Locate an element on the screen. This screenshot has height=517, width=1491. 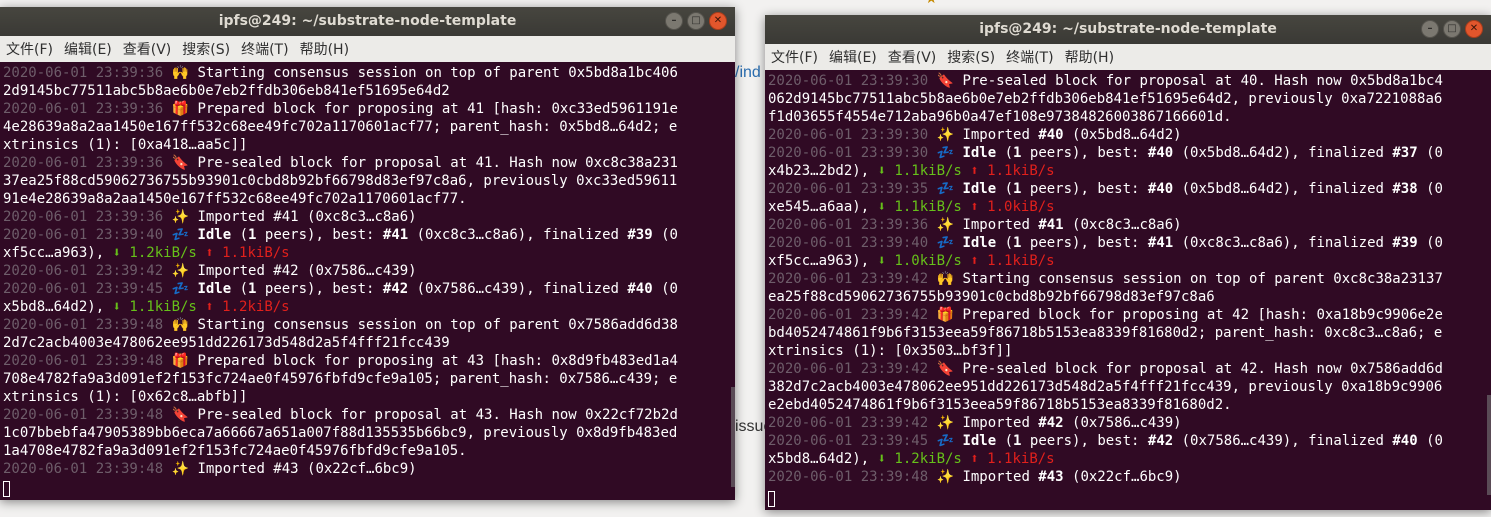
download-rate: ⬇ 1.2kiB/s is located at coordinates (154, 253).